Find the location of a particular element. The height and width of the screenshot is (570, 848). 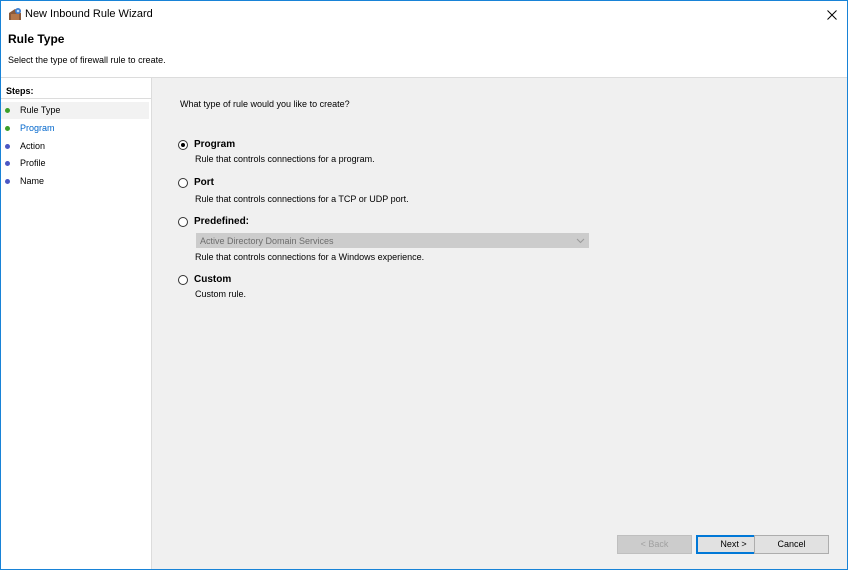

custom-description: Custom rule. is located at coordinates (221, 294).